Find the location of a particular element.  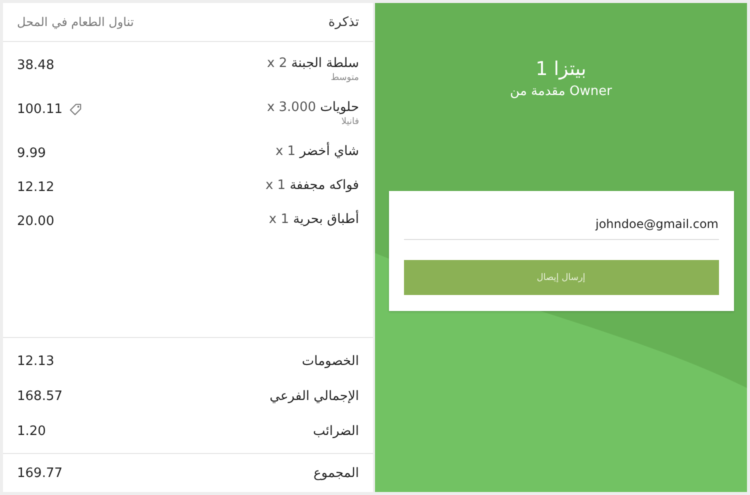

item-price: 12.12 is located at coordinates (35, 187).